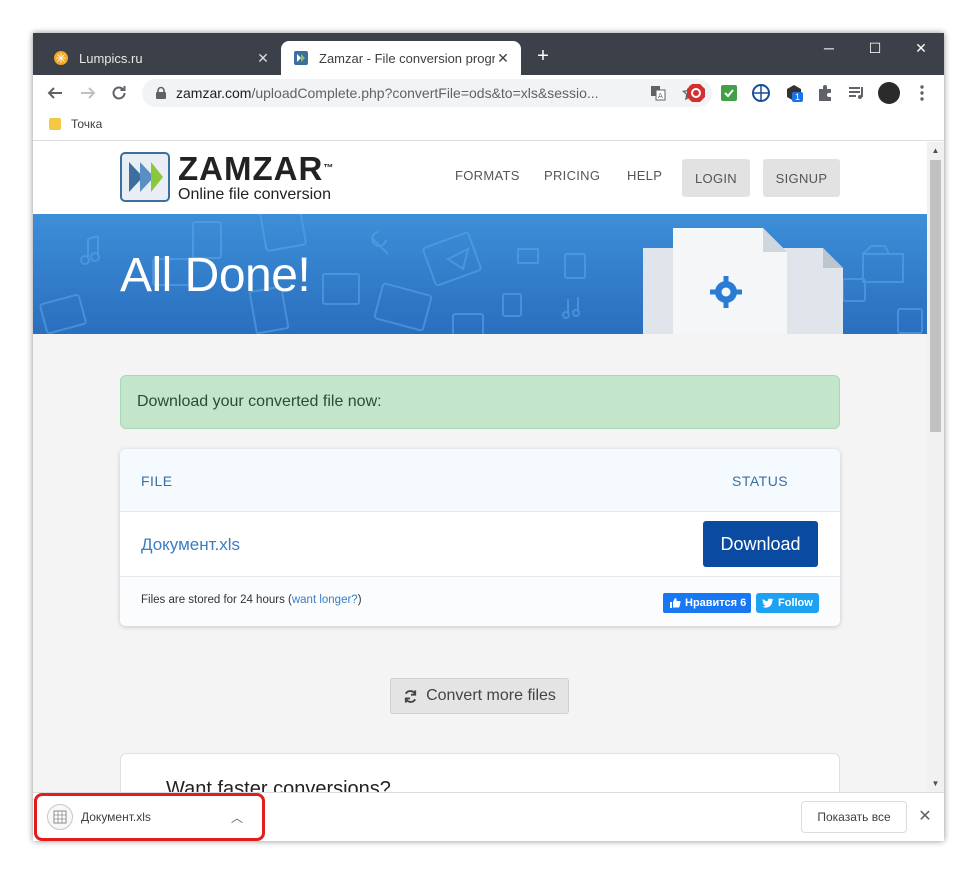  Describe the element at coordinates (161, 58) in the screenshot. I see `tab-lumpics: Lumpics.ru ✕` at that location.